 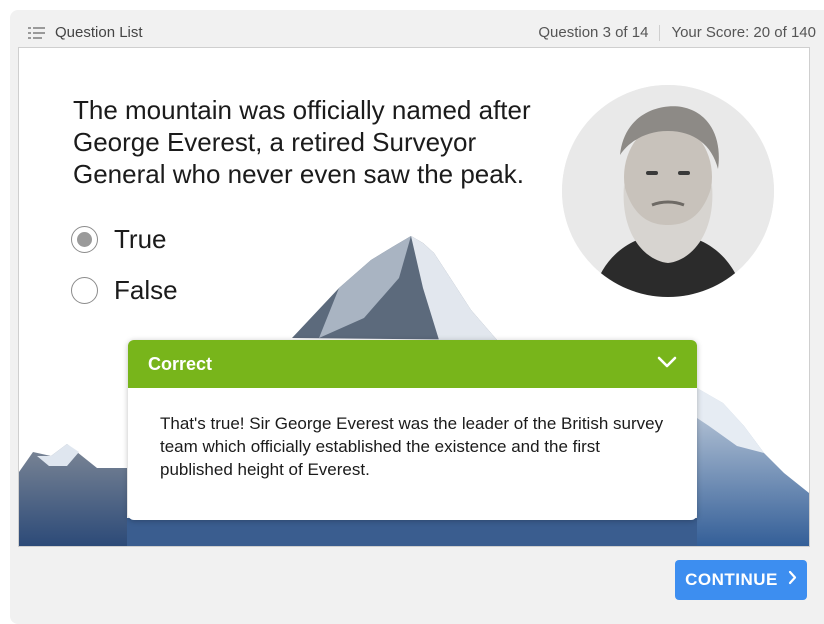 I want to click on quiz-progress: Question 3 of 14 Your Score: 20 of 140, so click(x=677, y=32).